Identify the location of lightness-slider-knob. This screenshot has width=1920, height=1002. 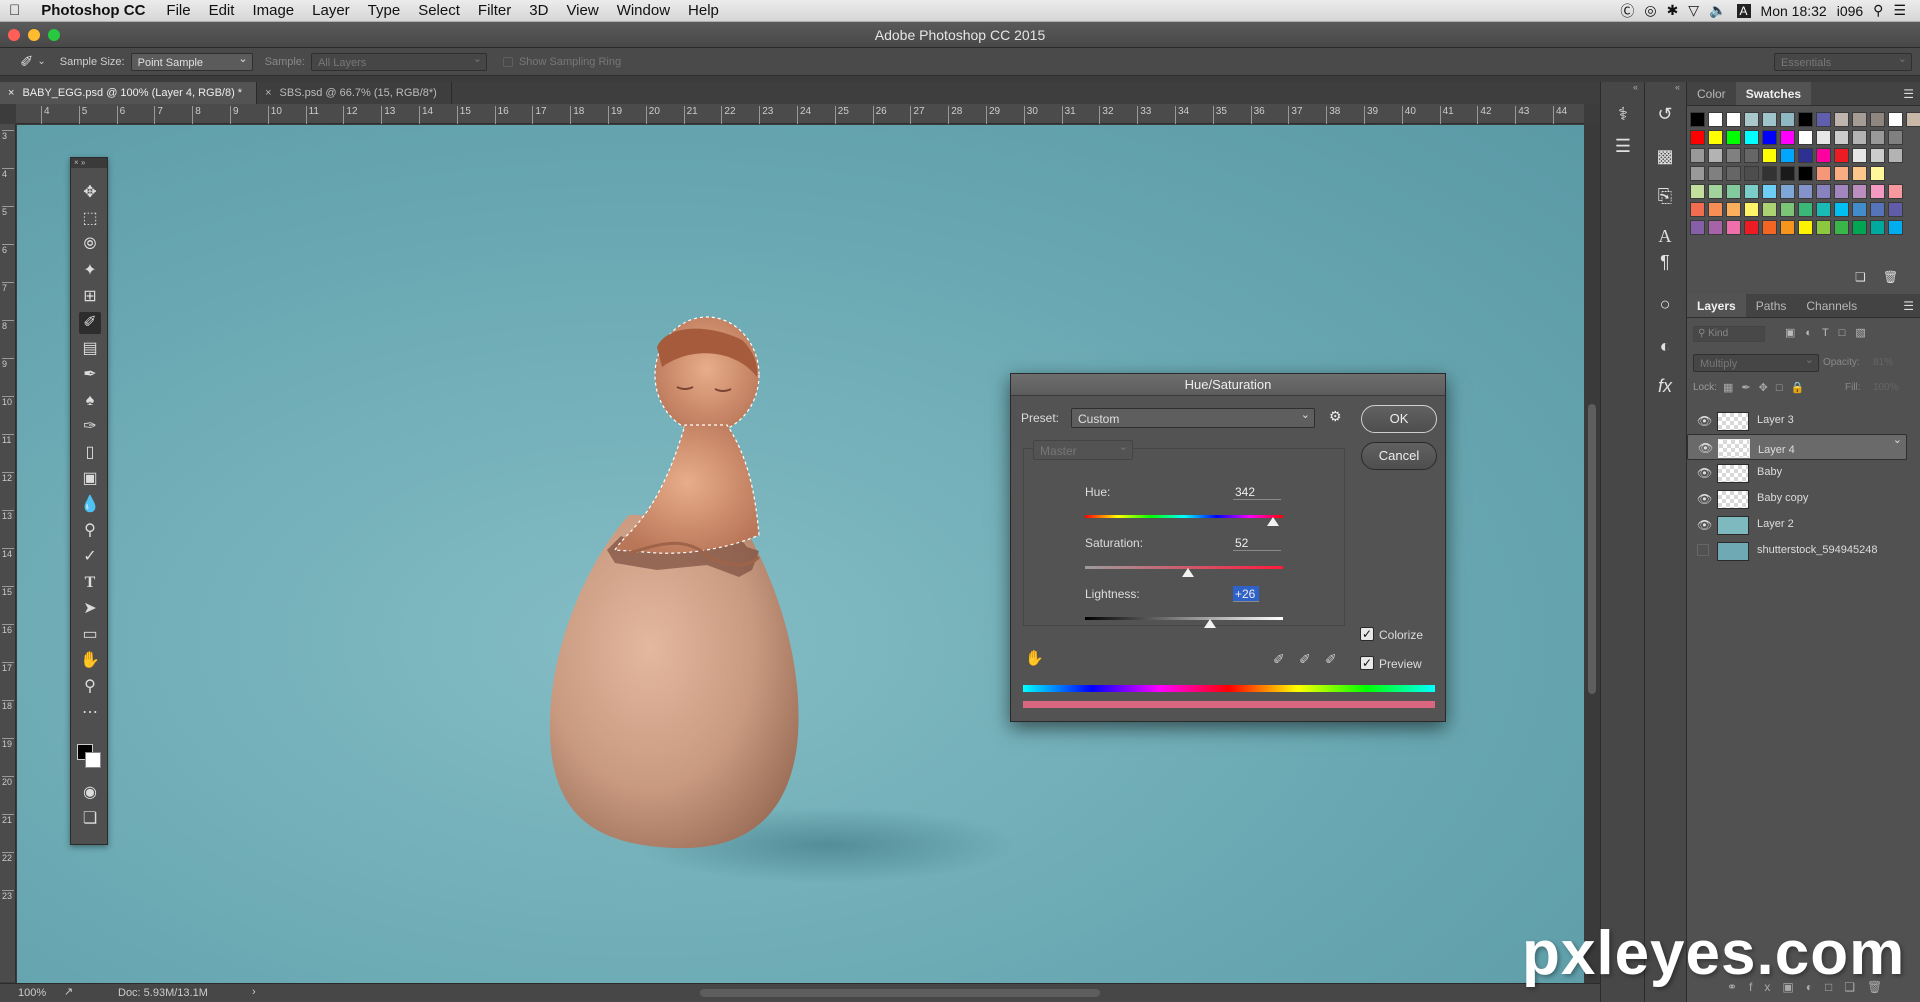
(1209, 623).